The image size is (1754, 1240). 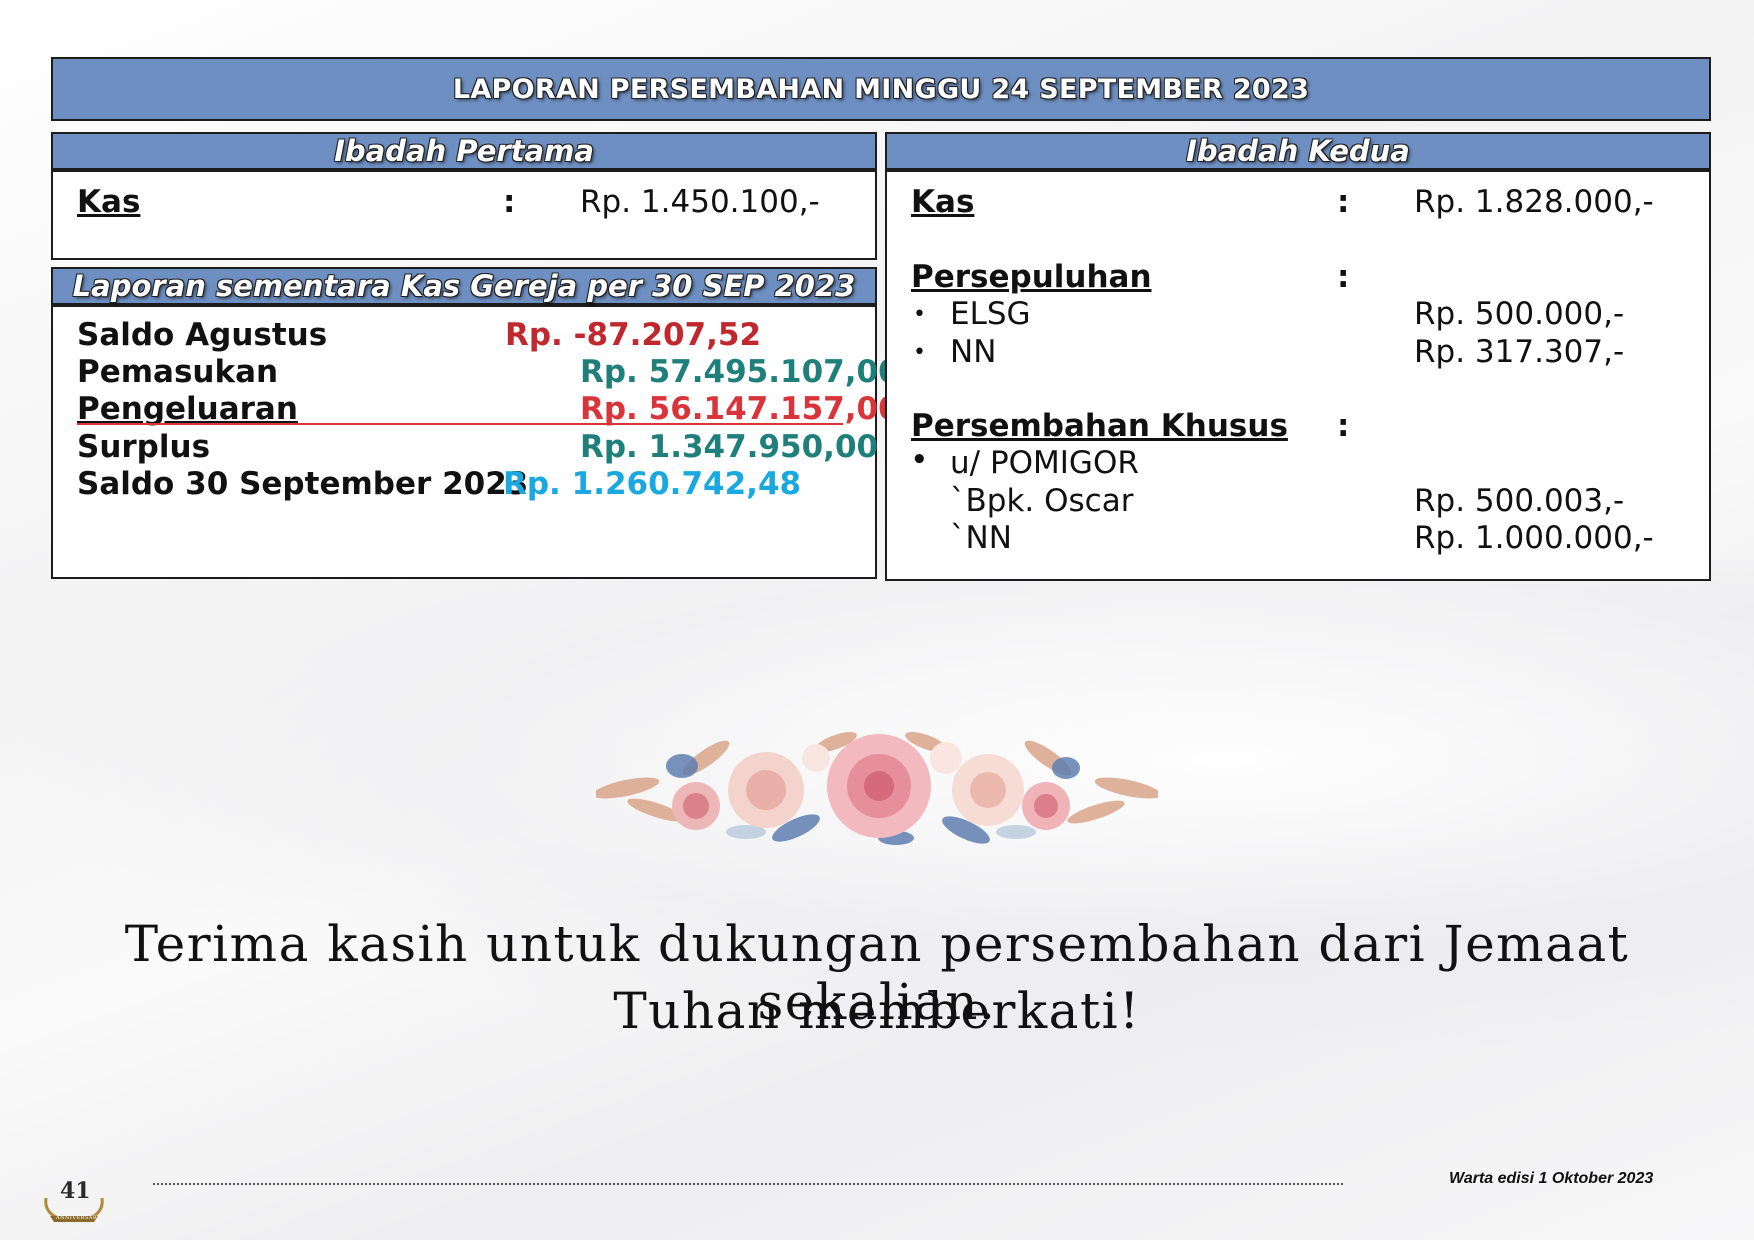 I want to click on logo-number: 41, so click(x=75, y=1191).